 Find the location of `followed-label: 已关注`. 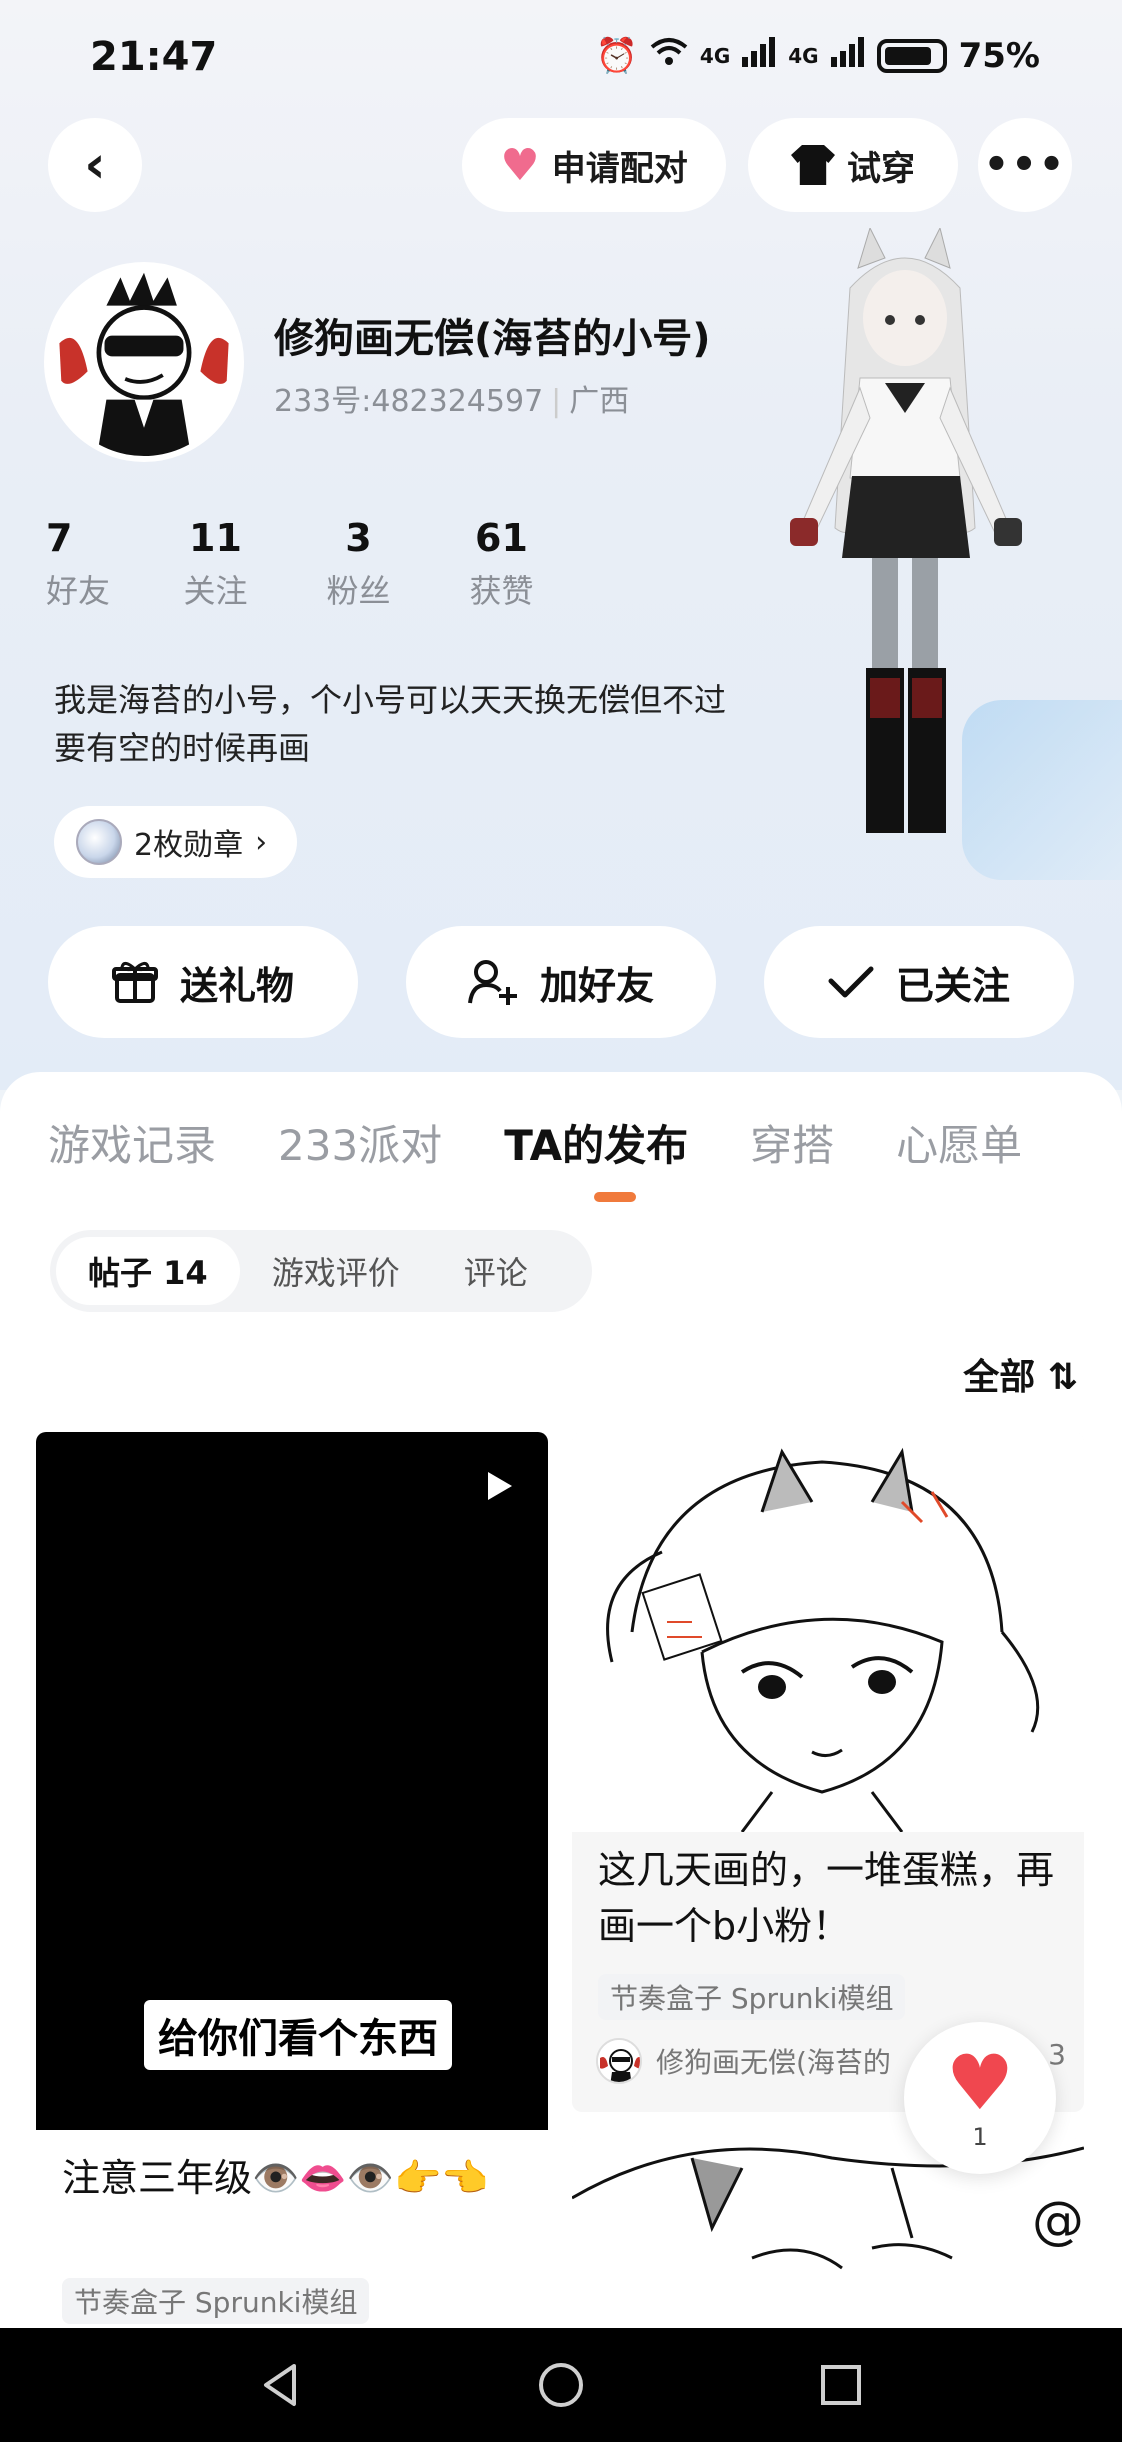

followed-label: 已关注 is located at coordinates (952, 985).